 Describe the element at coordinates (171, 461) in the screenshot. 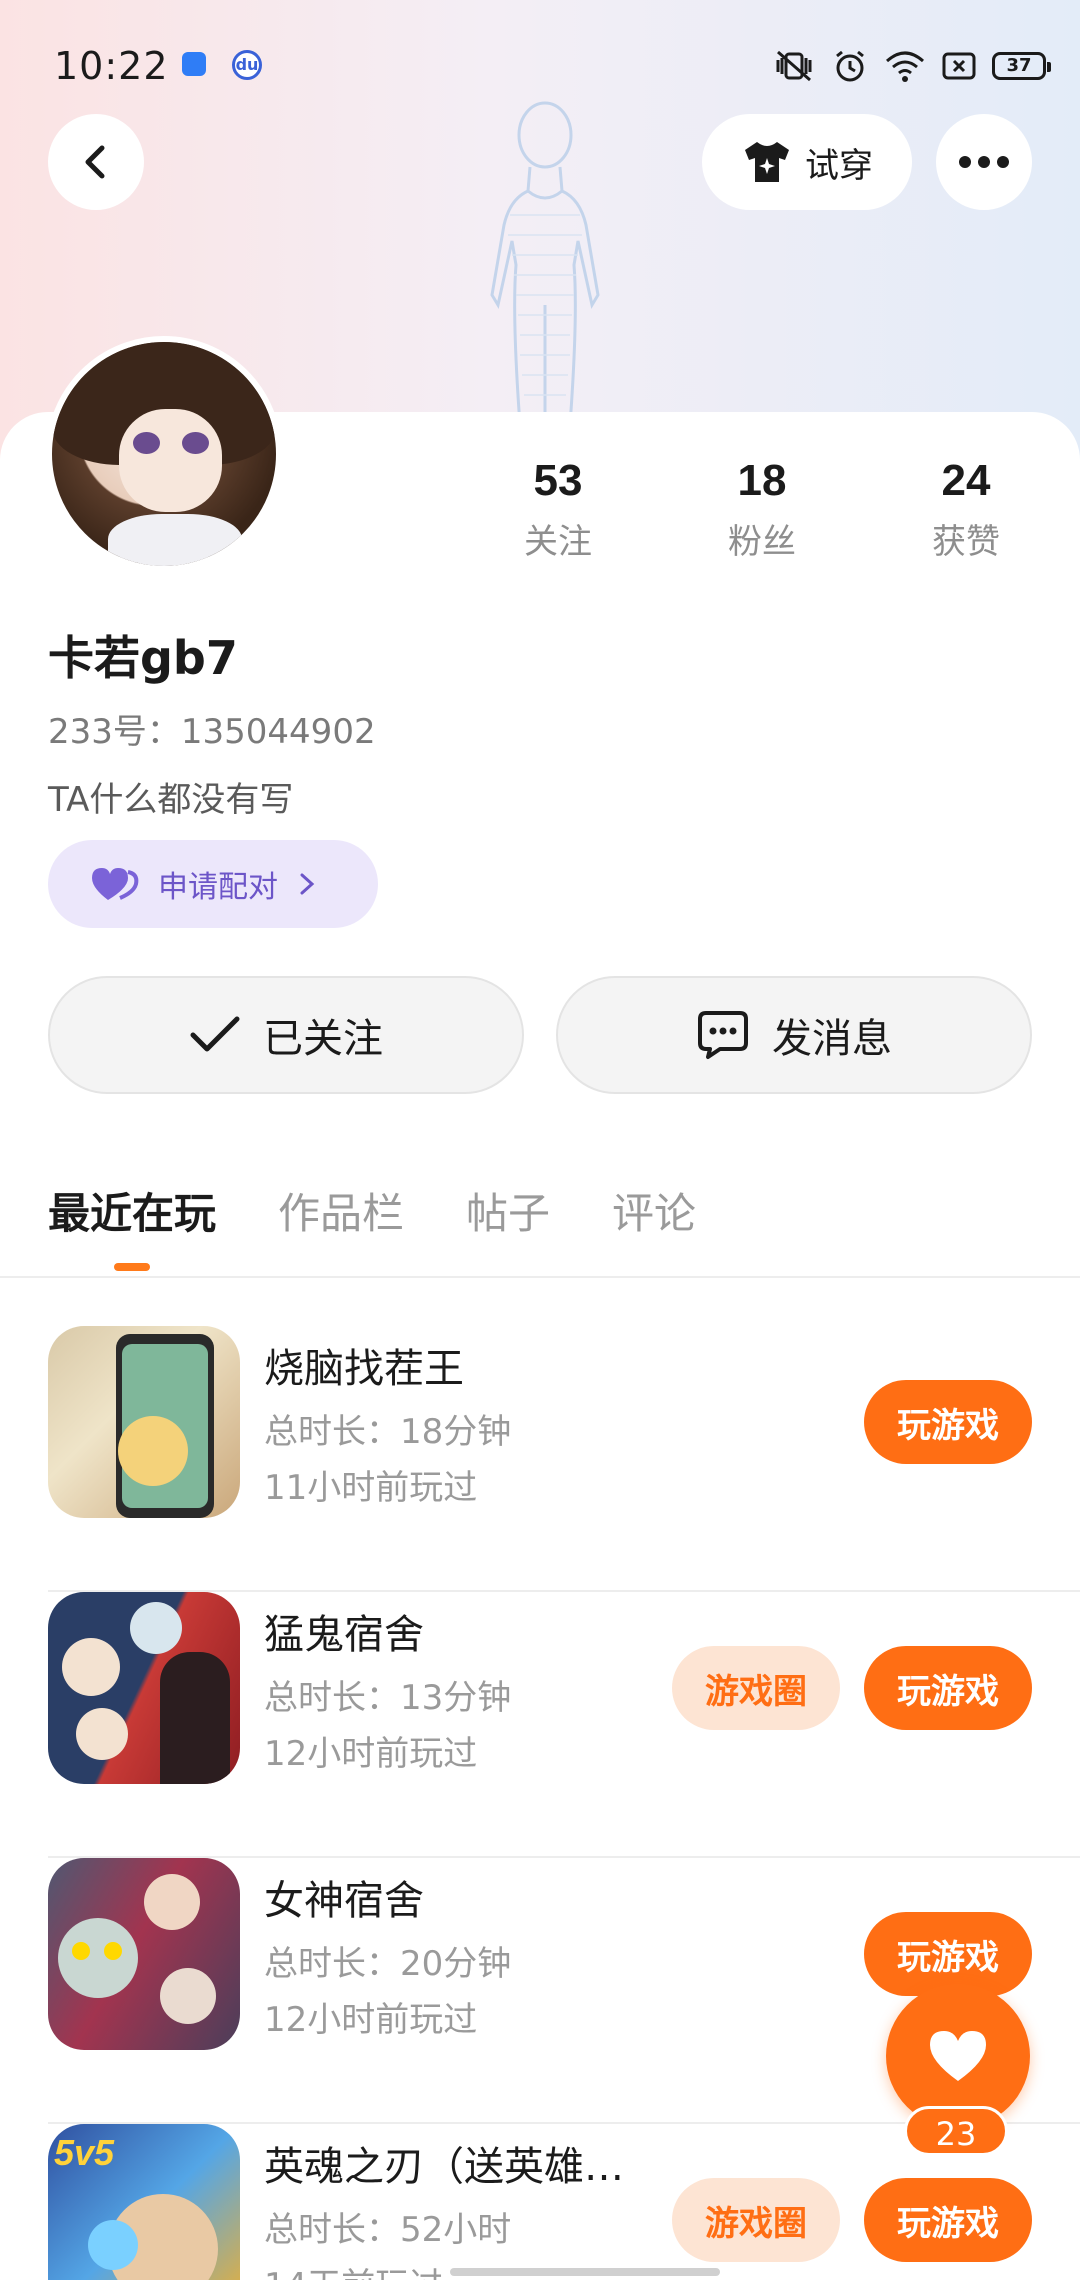

I see `avatar-face` at that location.